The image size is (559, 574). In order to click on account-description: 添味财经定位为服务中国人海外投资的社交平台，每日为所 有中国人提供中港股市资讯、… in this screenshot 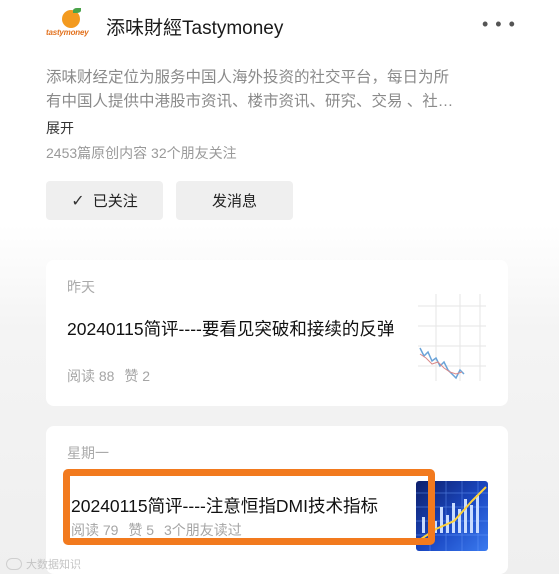, I will do `click(280, 90)`.